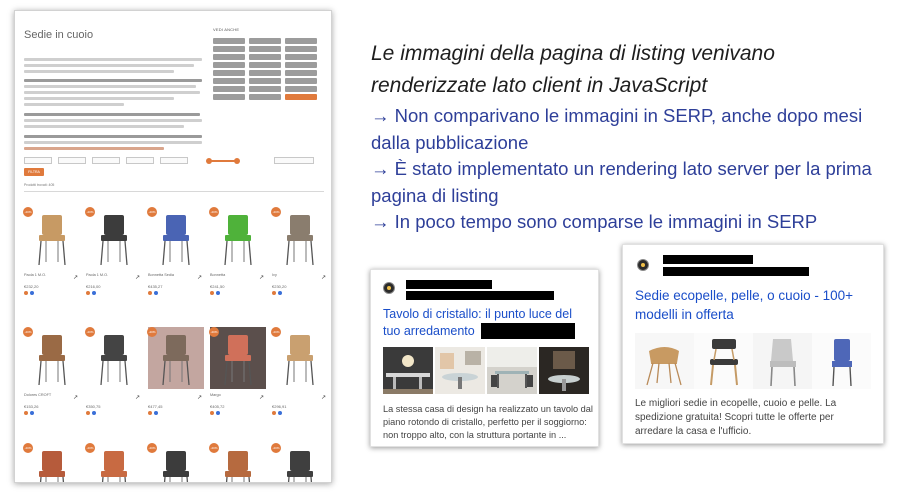  Describe the element at coordinates (34, 172) in the screenshot. I see `filter-button: FILTRA` at that location.